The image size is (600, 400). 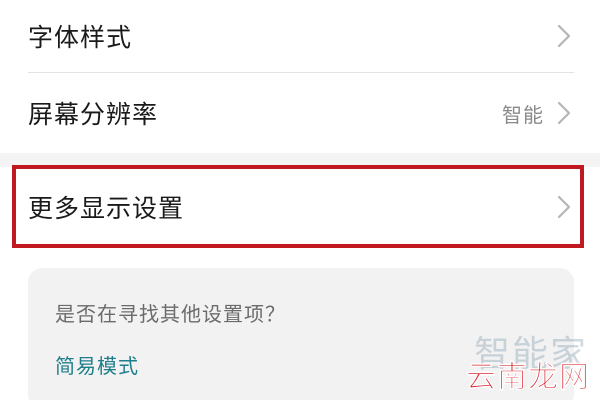 I want to click on suggestion-question: 是否在寻找其他设置项？, so click(x=170, y=314).